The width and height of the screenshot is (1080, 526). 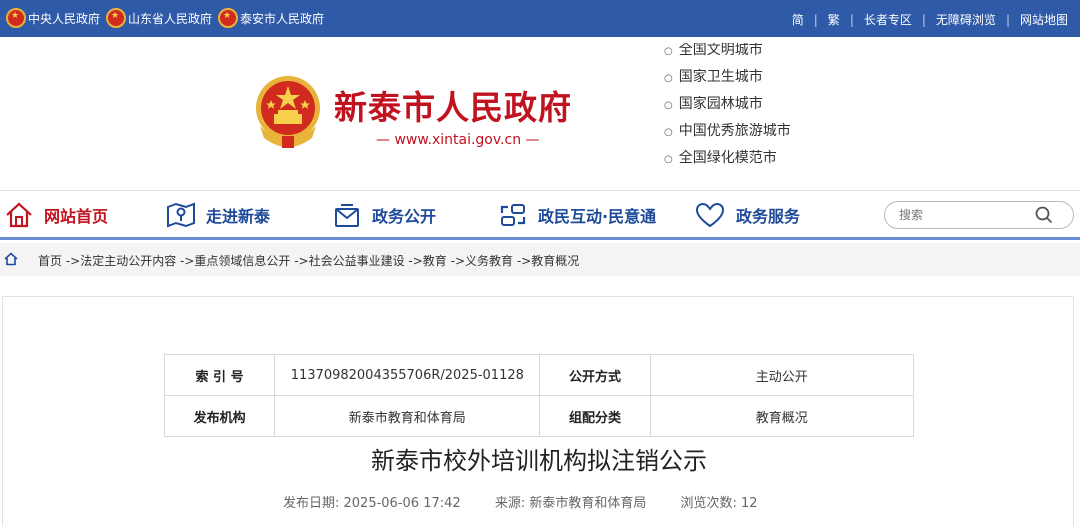 I want to click on nav-item-gov-affairs: 政务公开, so click(x=384, y=215).